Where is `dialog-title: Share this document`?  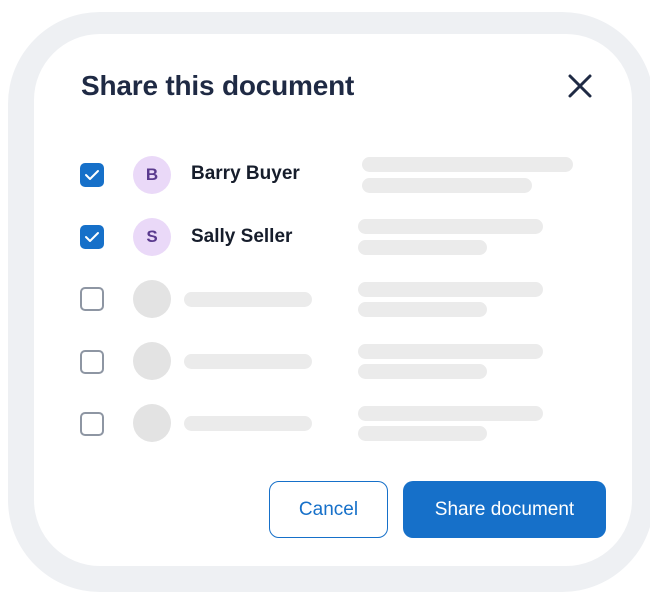
dialog-title: Share this document is located at coordinates (218, 85).